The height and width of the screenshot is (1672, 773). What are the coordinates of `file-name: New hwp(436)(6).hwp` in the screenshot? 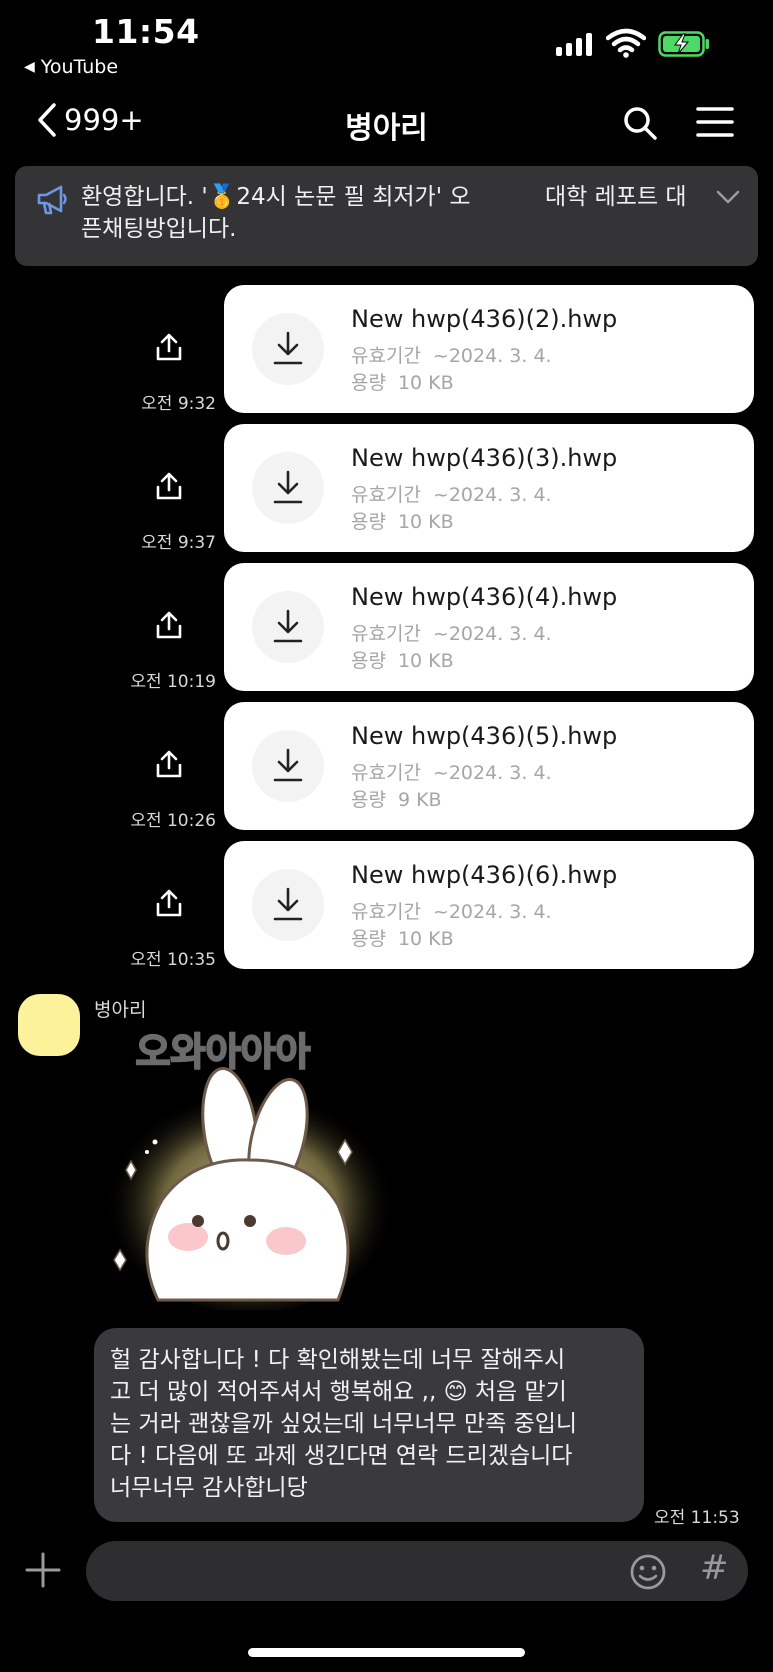 It's located at (484, 875).